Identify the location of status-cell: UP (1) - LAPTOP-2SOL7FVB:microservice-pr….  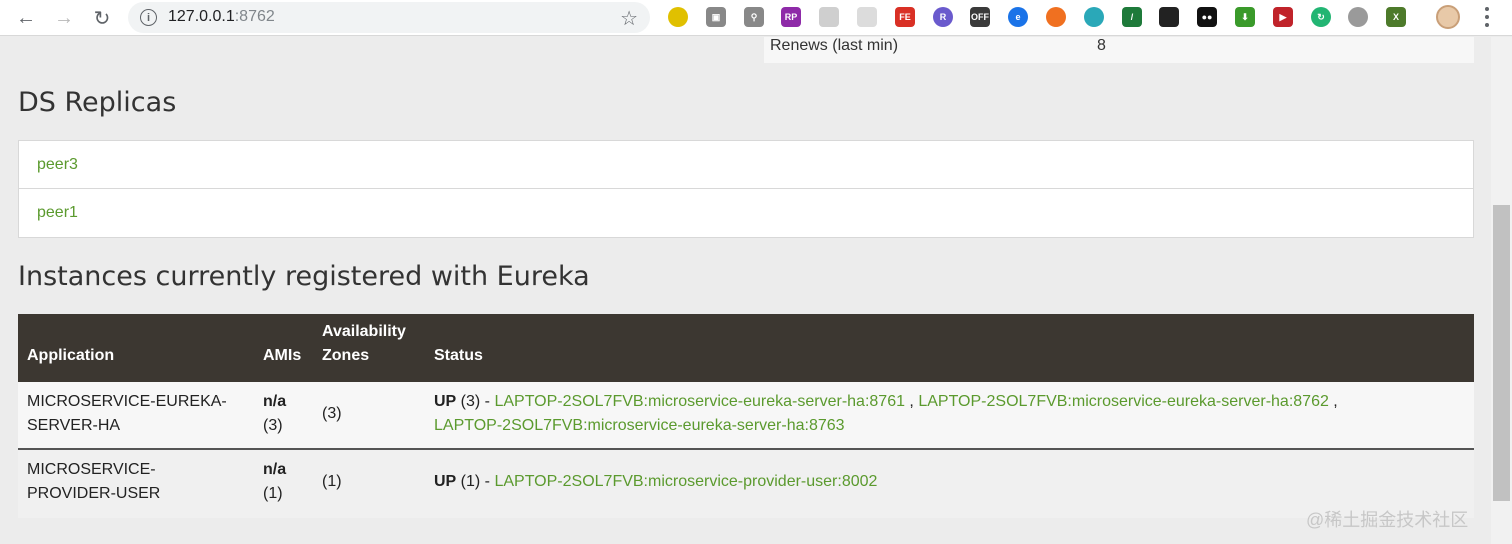
(655, 482).